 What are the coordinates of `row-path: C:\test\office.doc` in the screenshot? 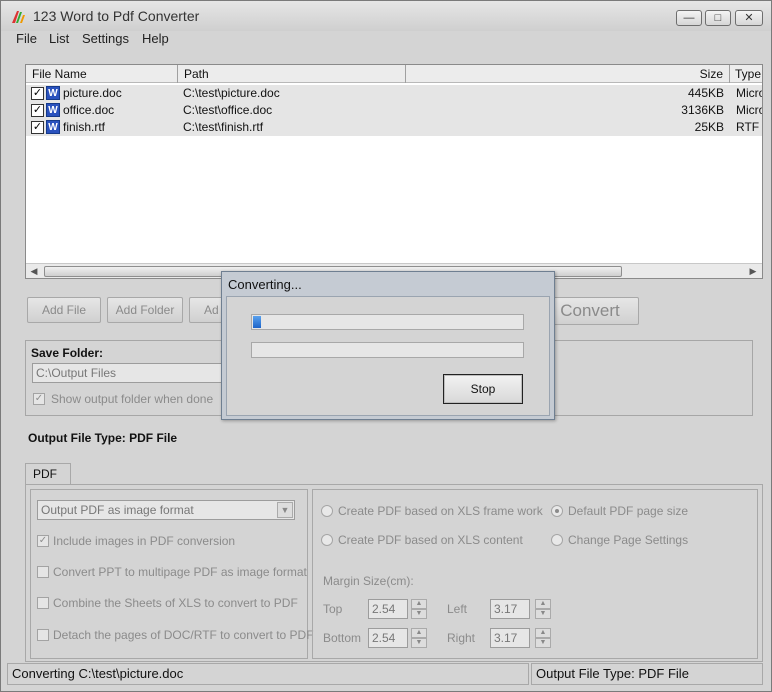 It's located at (228, 110).